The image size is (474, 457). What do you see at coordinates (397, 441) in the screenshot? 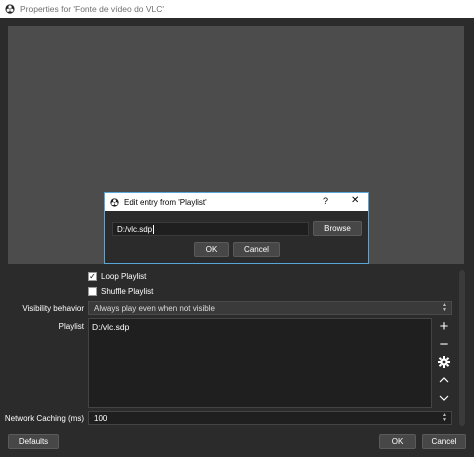
I see `ok-button: OK` at bounding box center [397, 441].